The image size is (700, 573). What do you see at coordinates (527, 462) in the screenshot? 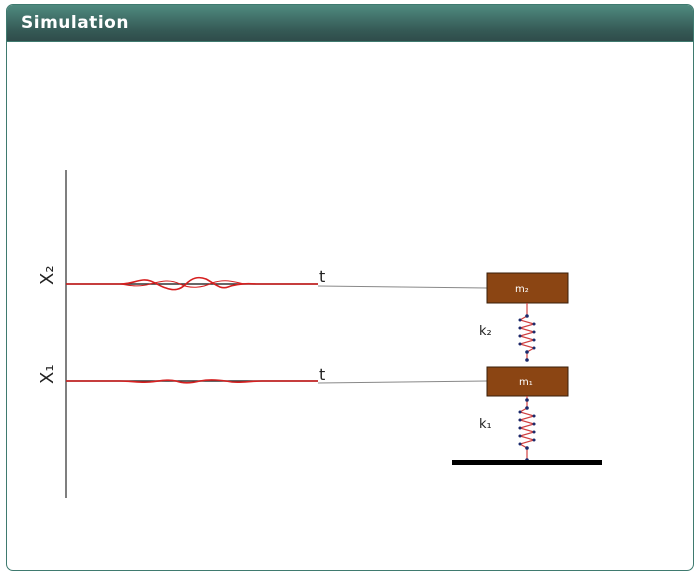
I see `ground-base` at bounding box center [527, 462].